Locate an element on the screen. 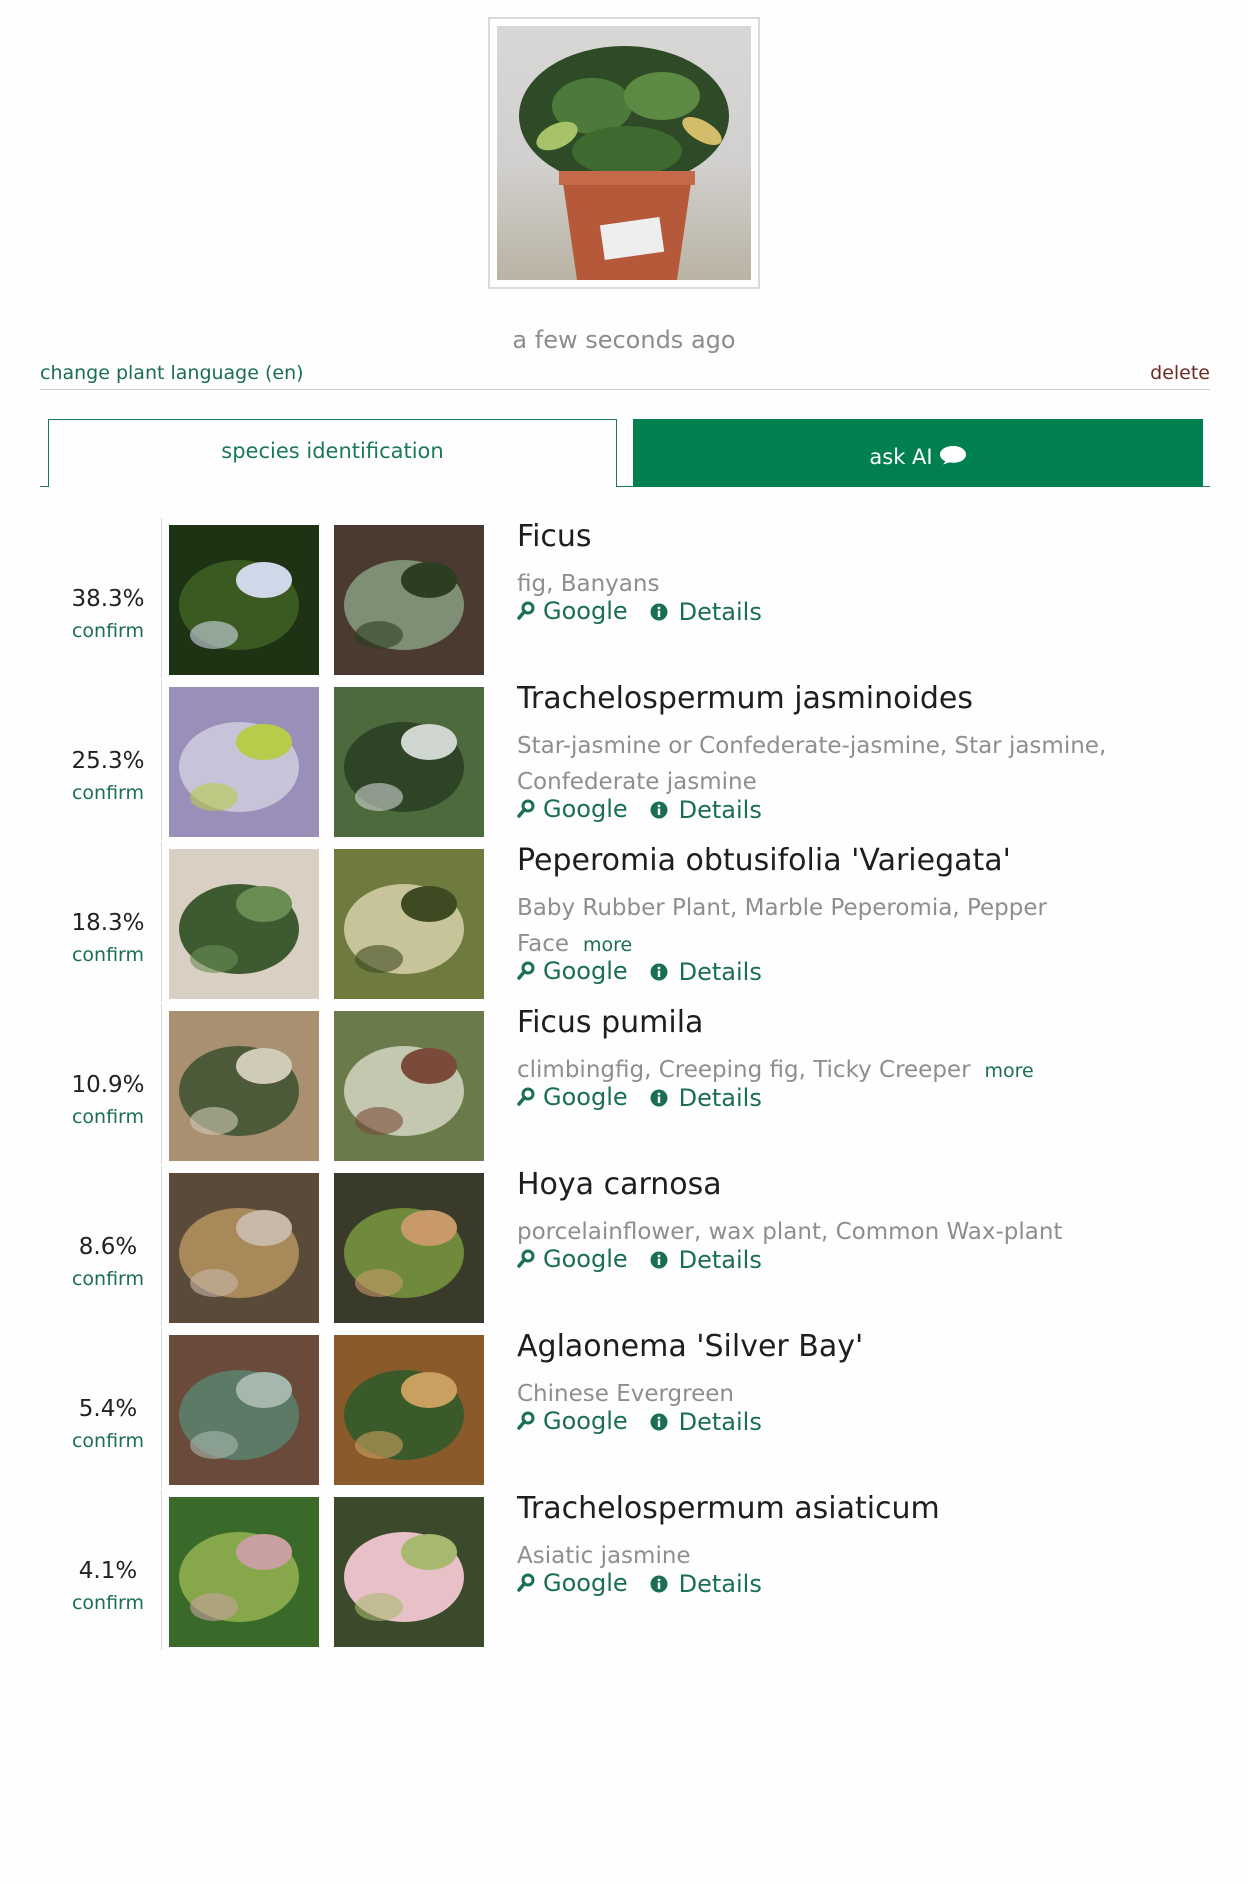 This screenshot has width=1248, height=1884. scientific-name: Ficus is located at coordinates (554, 536).